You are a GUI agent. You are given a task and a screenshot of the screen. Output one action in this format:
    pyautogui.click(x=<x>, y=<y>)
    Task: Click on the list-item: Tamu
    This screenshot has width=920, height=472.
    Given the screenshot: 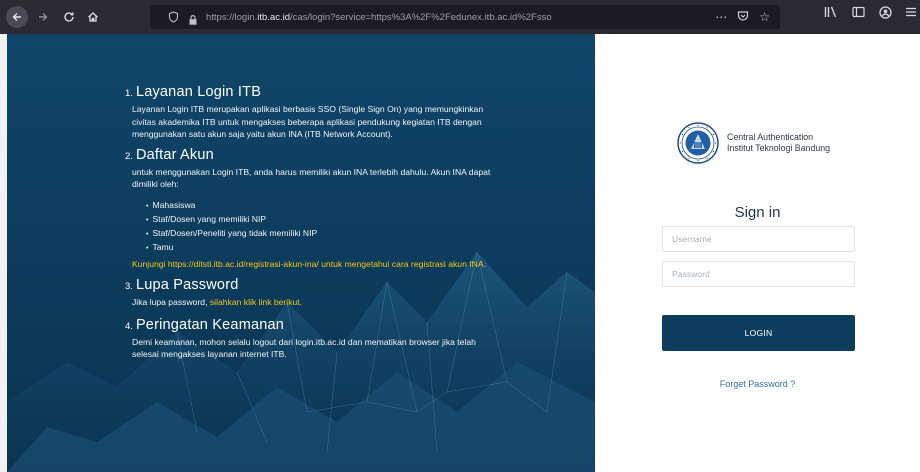 What is the action you would take?
    pyautogui.click(x=325, y=248)
    